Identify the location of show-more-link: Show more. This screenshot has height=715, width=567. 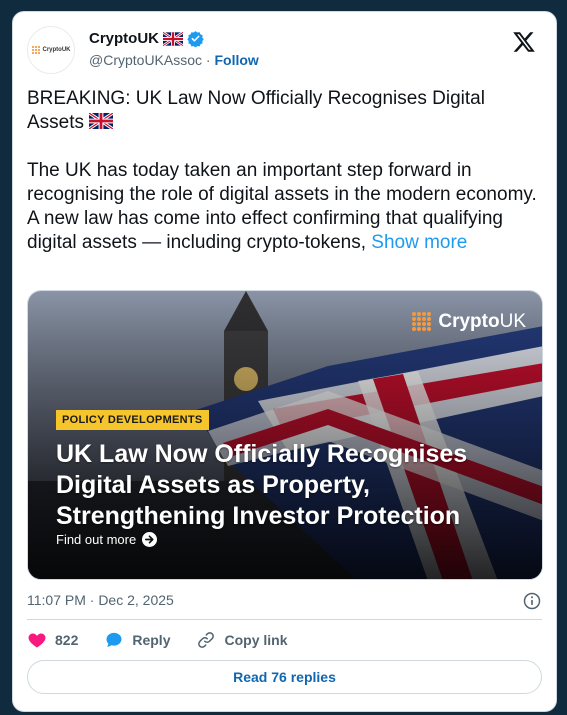
(419, 242).